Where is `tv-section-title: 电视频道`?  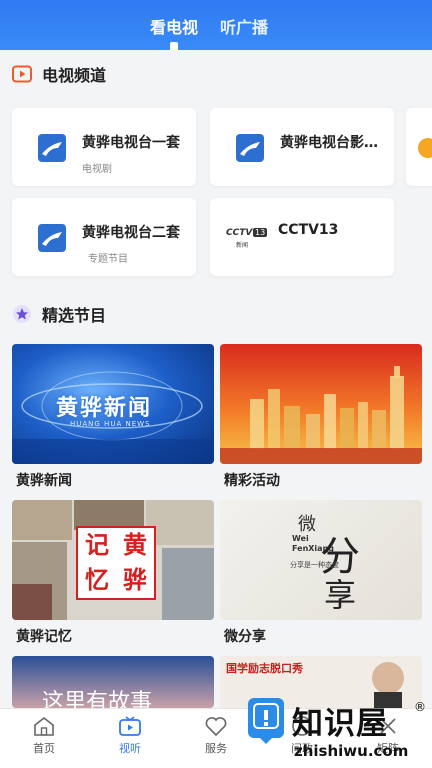 tv-section-title: 电视频道 is located at coordinates (59, 74).